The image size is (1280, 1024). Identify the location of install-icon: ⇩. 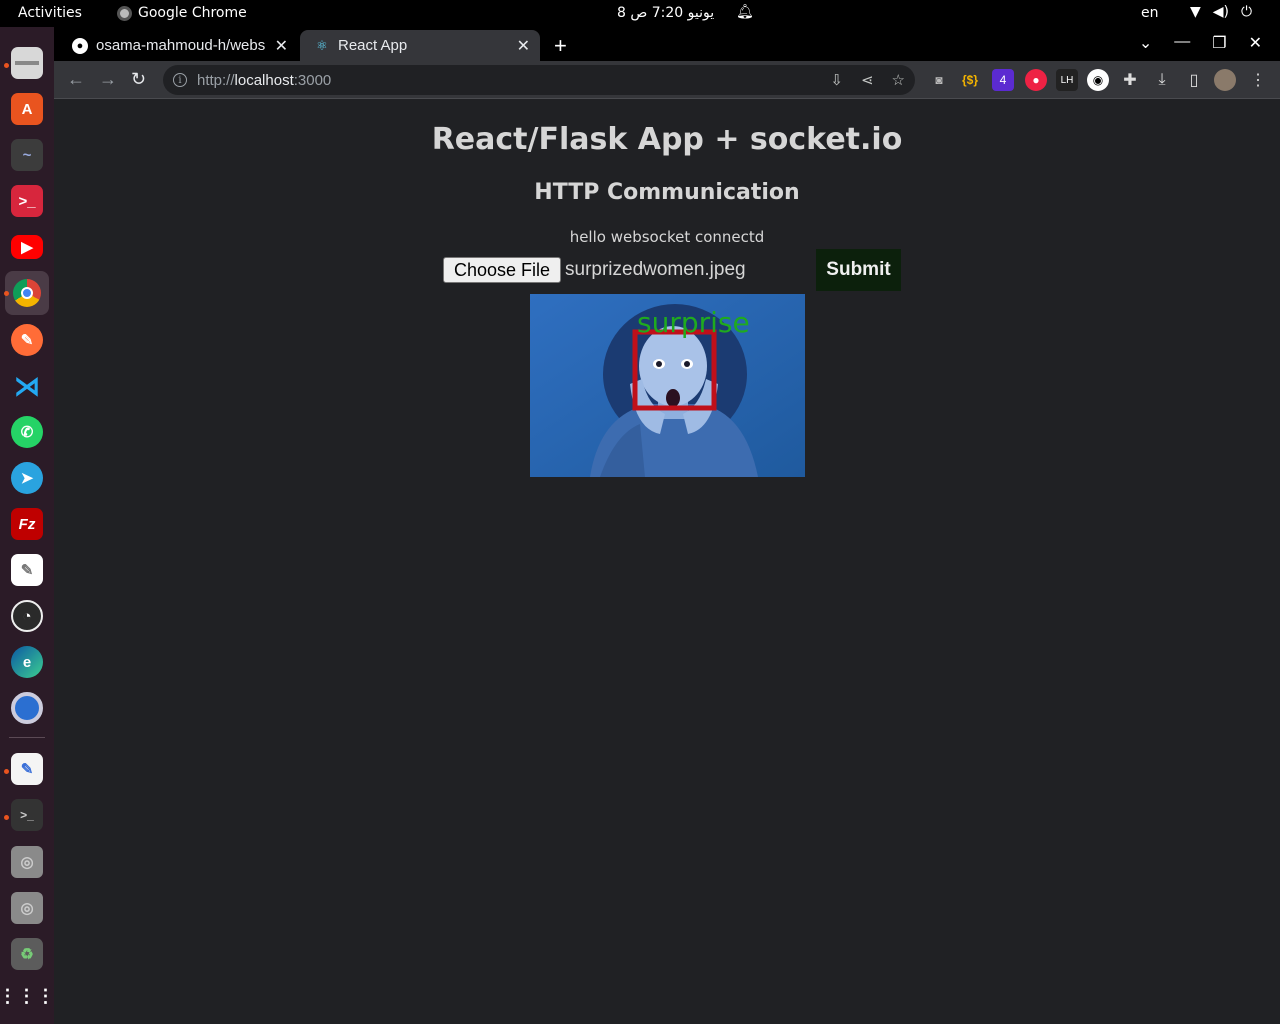
(836, 80).